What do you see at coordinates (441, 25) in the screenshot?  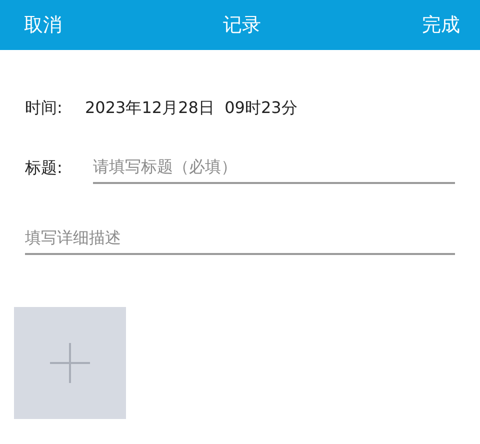 I see `done-button: 完成` at bounding box center [441, 25].